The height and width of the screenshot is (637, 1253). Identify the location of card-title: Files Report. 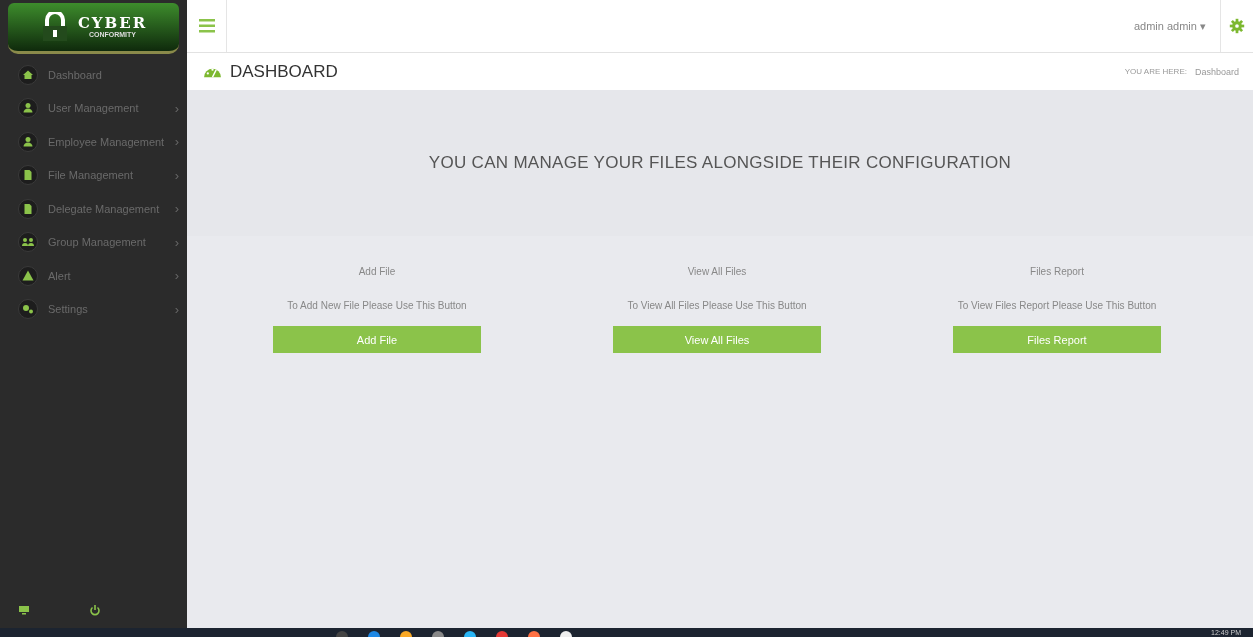
(1057, 272).